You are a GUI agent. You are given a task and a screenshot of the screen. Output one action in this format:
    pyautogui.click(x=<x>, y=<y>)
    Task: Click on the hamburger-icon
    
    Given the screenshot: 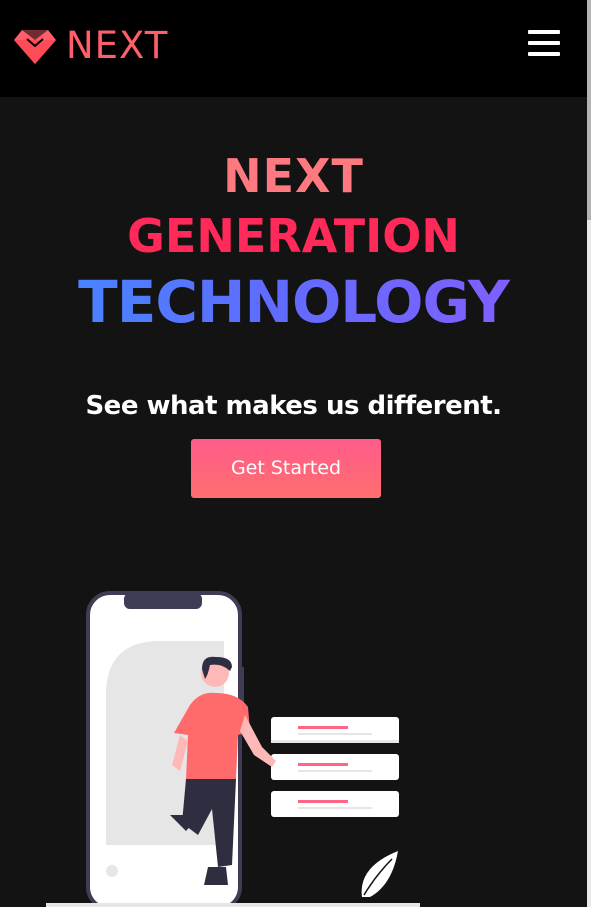 What is the action you would take?
    pyautogui.click(x=544, y=43)
    